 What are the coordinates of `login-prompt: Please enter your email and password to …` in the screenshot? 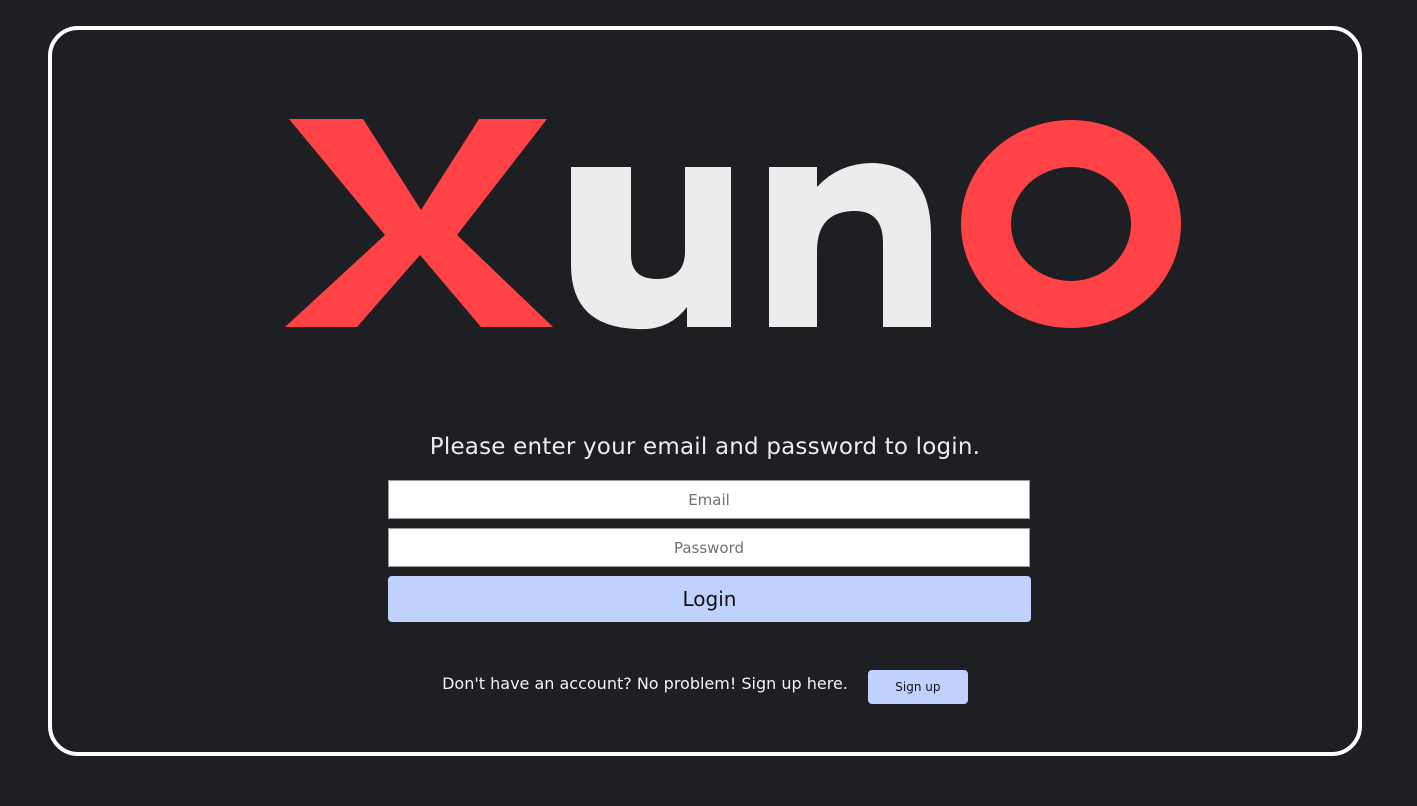 It's located at (705, 447).